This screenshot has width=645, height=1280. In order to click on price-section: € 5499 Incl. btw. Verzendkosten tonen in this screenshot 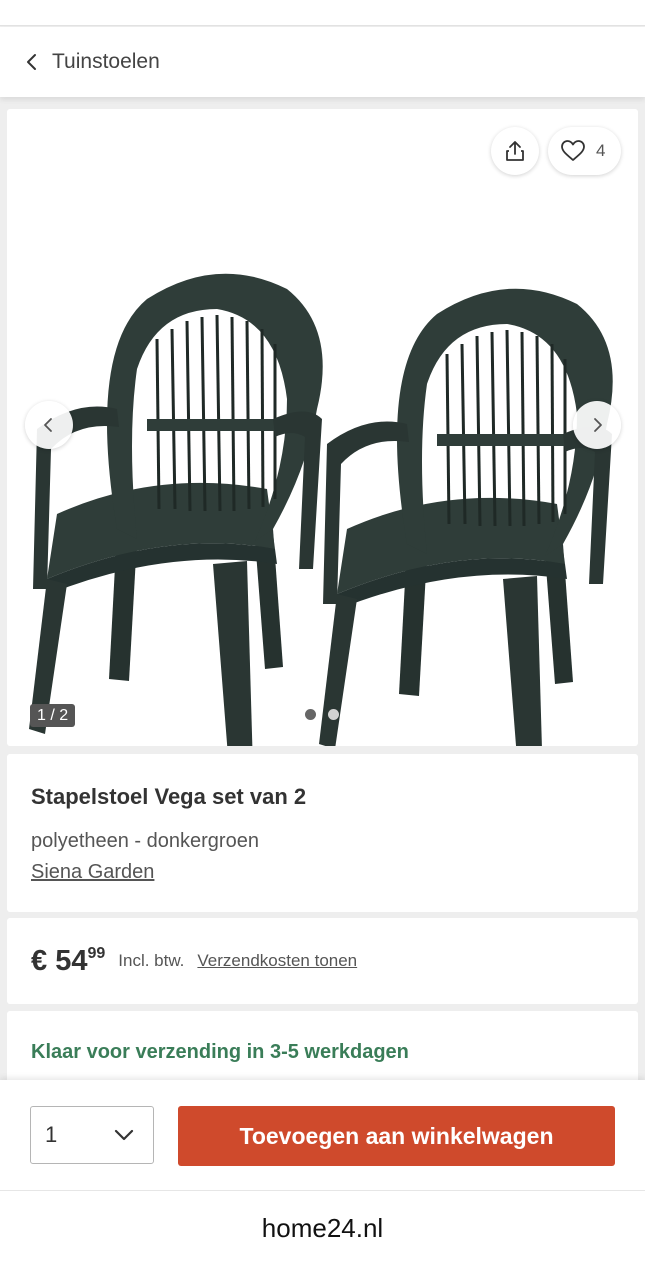, I will do `click(322, 961)`.